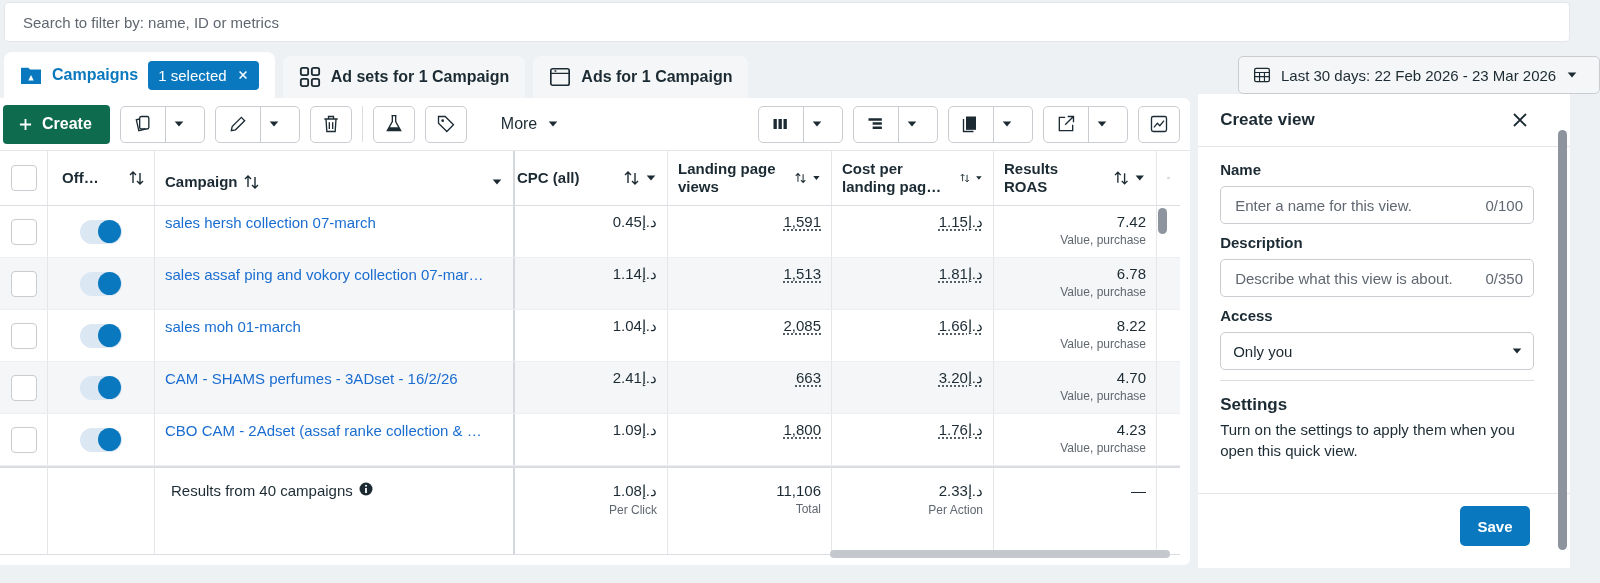 This screenshot has height=583, width=1600. Describe the element at coordinates (802, 221) in the screenshot. I see `metric-value: 1,591` at that location.